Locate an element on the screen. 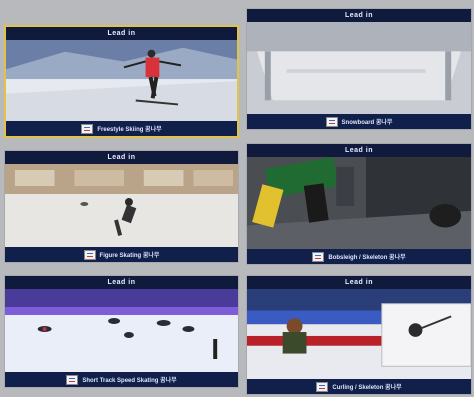 Image resolution: width=474 pixels, height=397 pixels. video-tile-snowboard: Lead in Snowboard 꿈나무 is located at coordinates (359, 69).